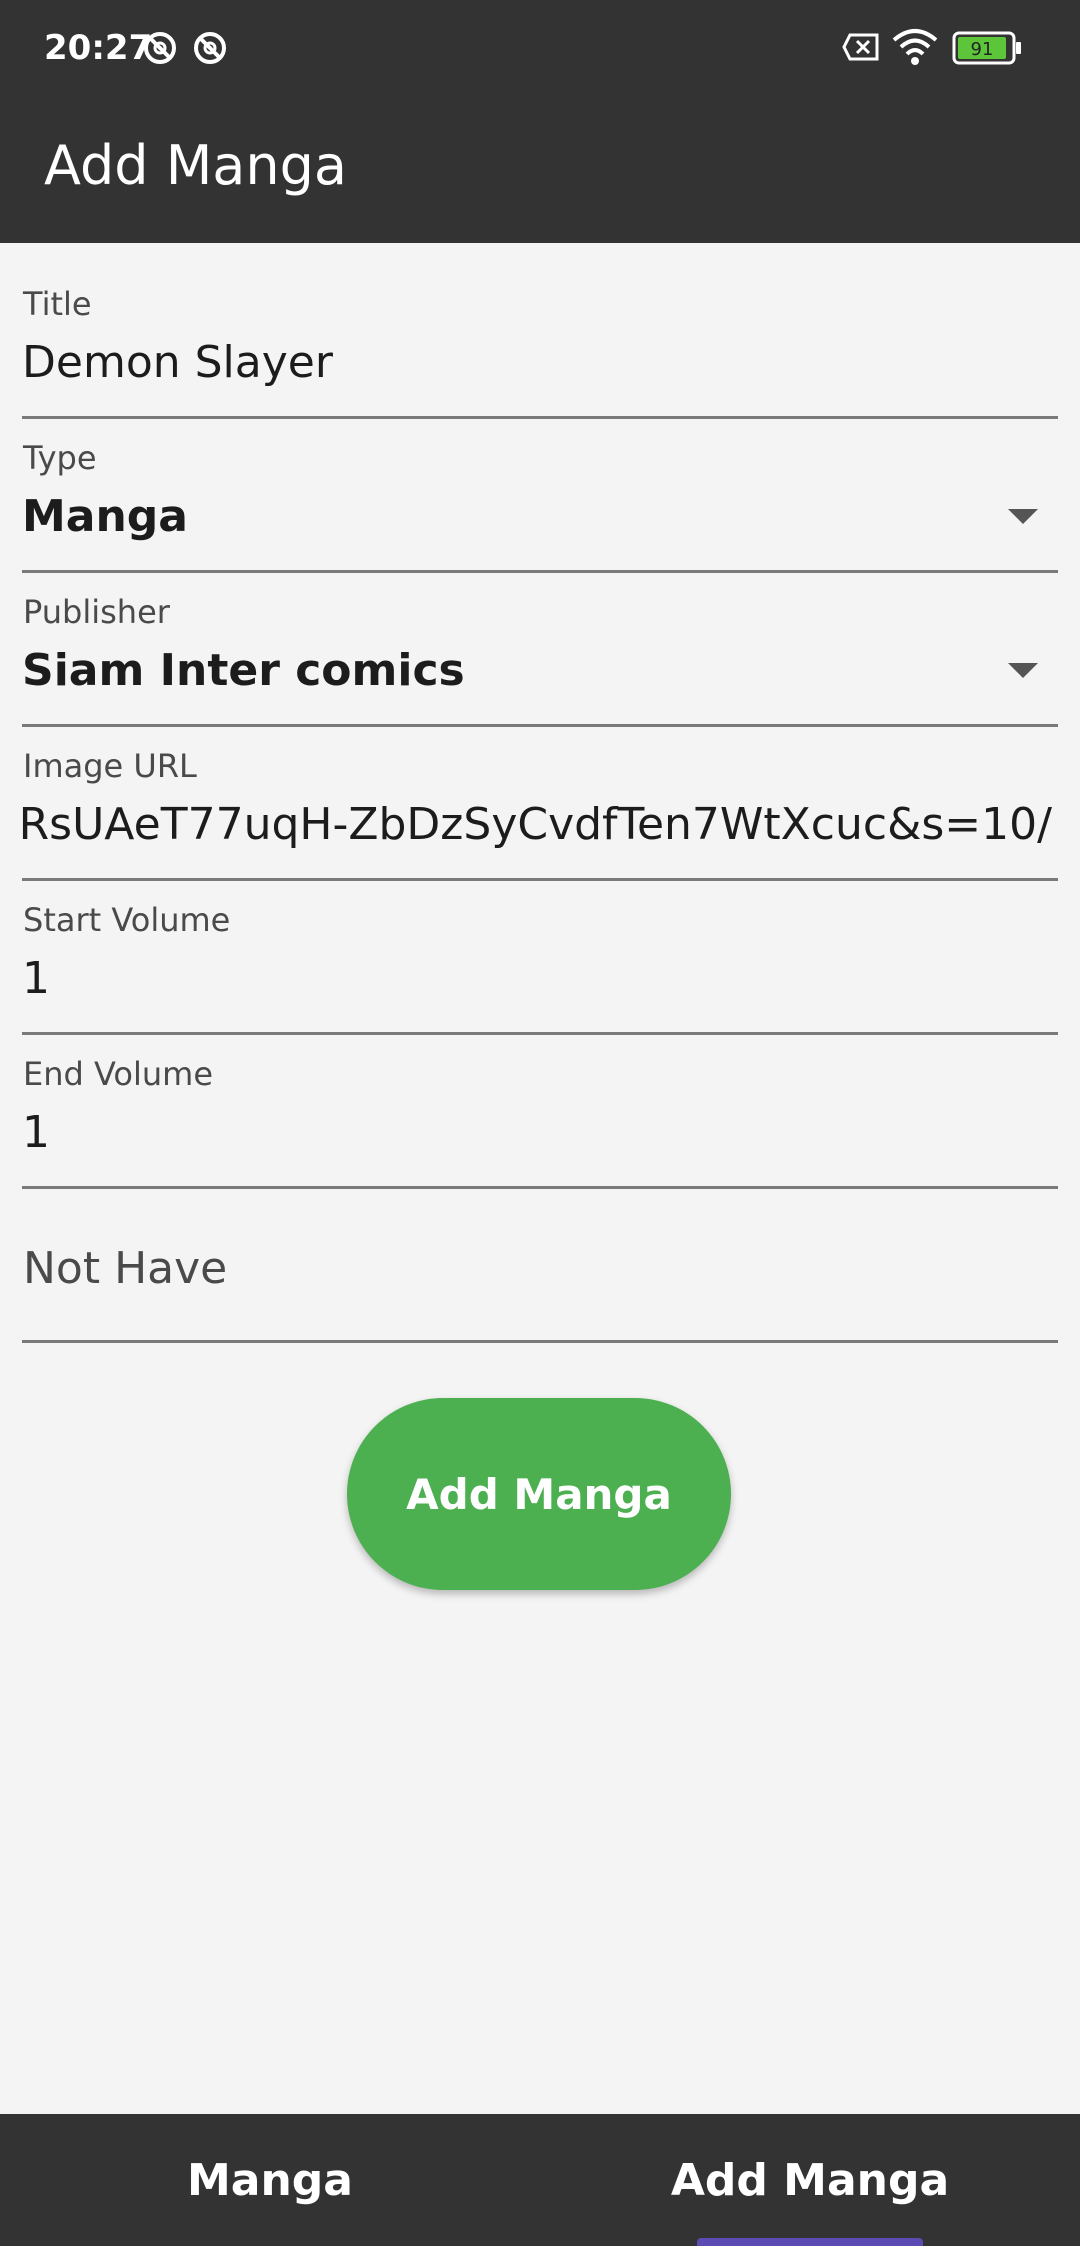  What do you see at coordinates (270, 2180) in the screenshot?
I see `nav-item-manga: Manga` at bounding box center [270, 2180].